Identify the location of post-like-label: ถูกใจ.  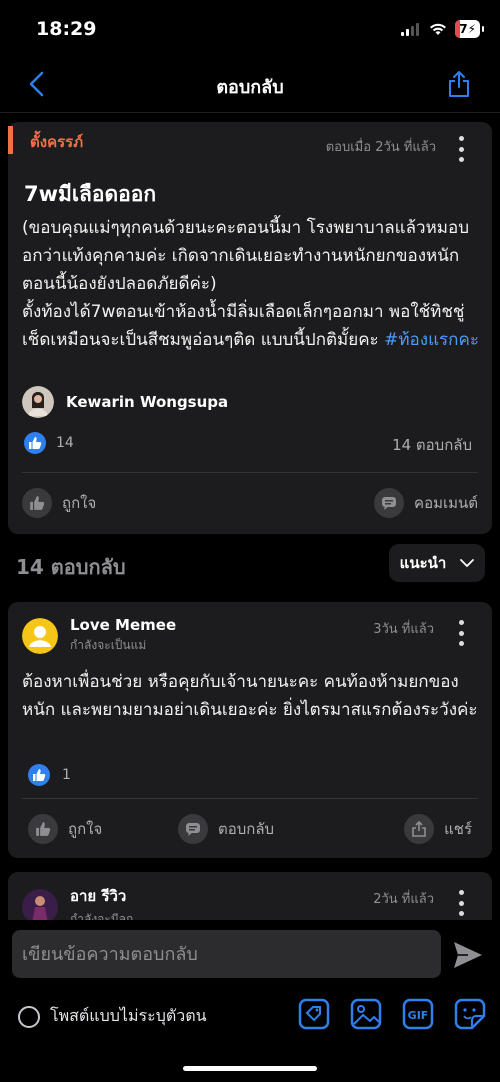
(79, 503).